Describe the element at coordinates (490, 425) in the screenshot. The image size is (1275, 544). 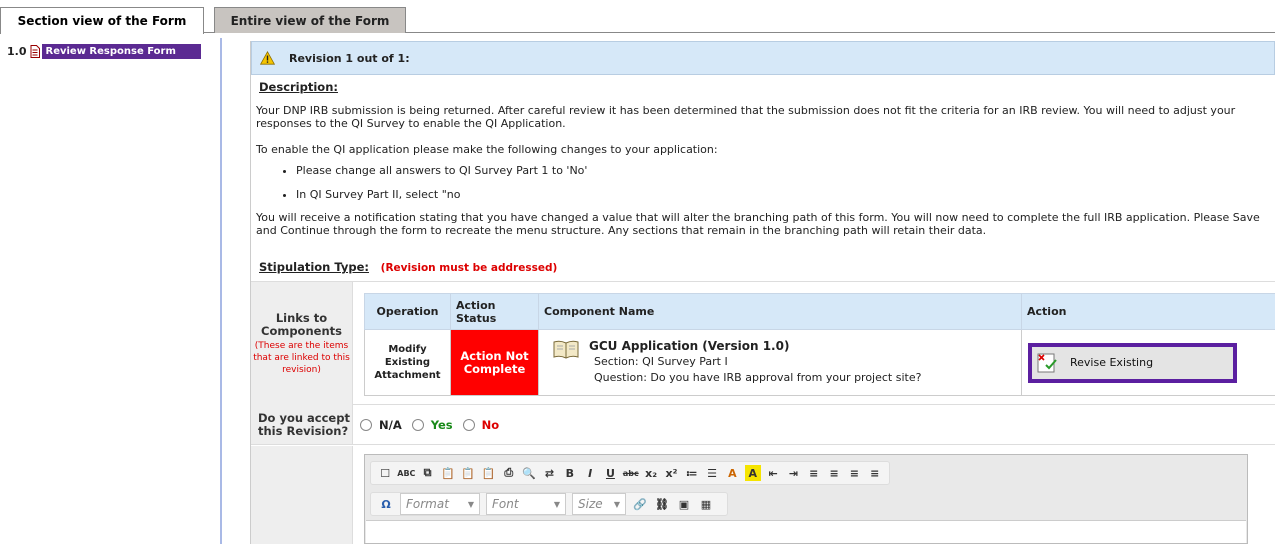
I see `radio-no-label: No` at that location.